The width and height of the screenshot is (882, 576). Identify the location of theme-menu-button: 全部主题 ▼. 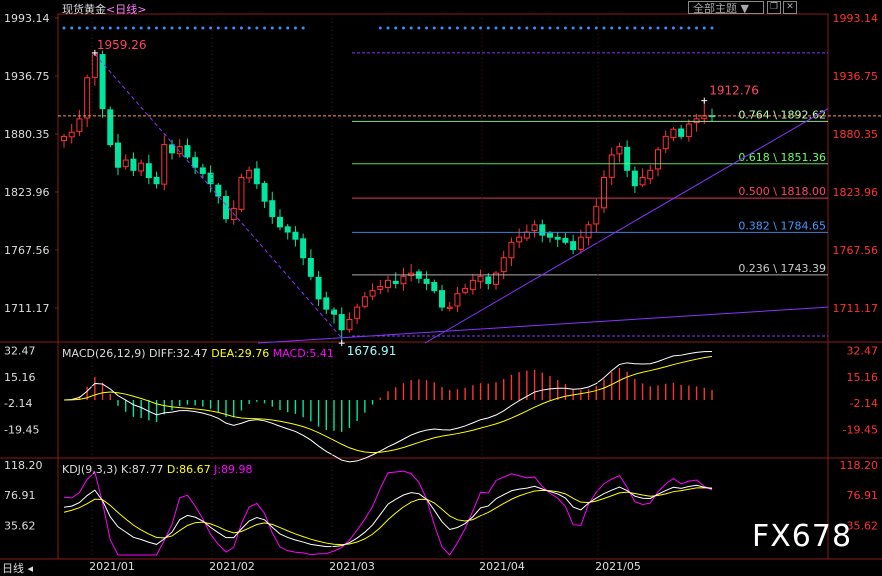
(726, 8).